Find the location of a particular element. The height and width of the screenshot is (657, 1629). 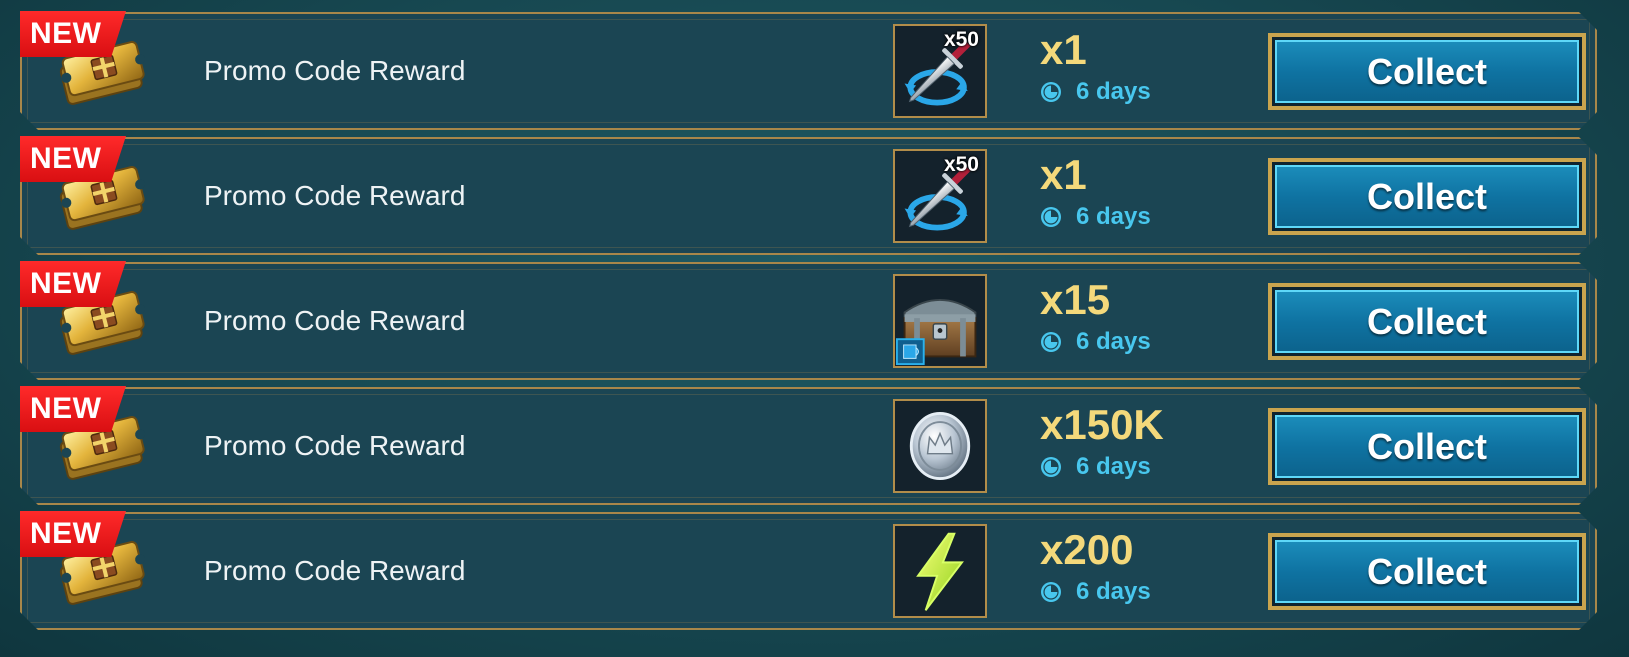

reward-quantity: x150K is located at coordinates (1102, 424).